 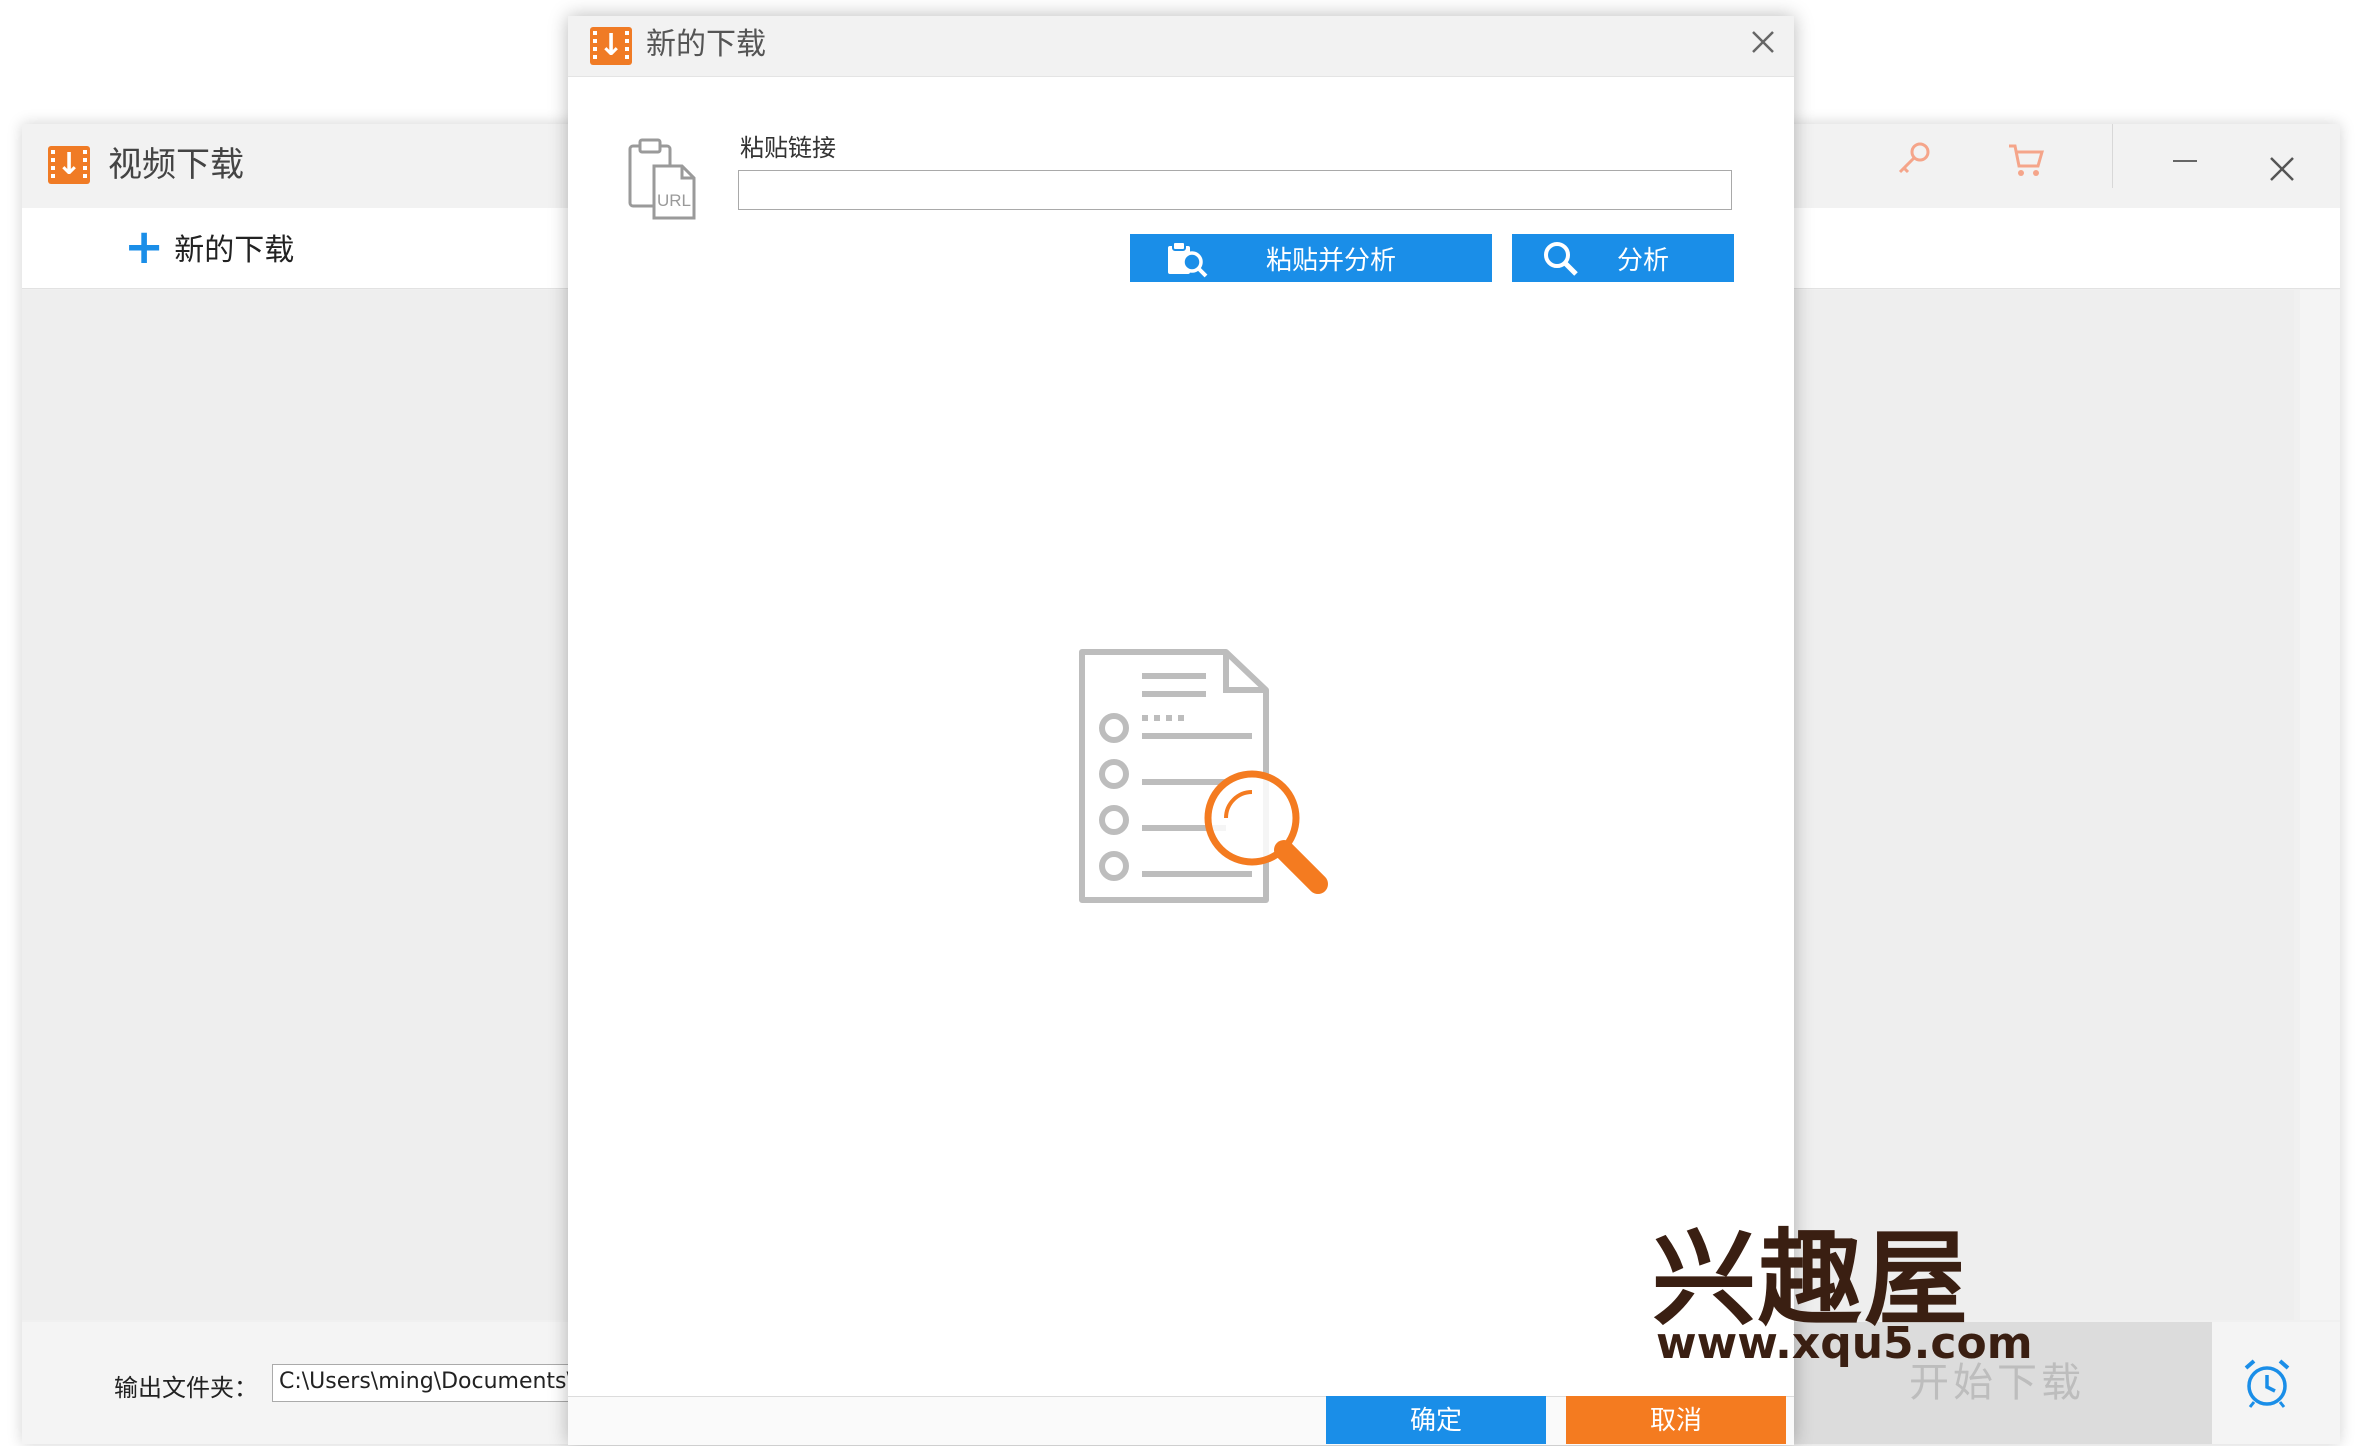 What do you see at coordinates (186, 1388) in the screenshot?
I see `output-folder-label: 输出文件夹：` at bounding box center [186, 1388].